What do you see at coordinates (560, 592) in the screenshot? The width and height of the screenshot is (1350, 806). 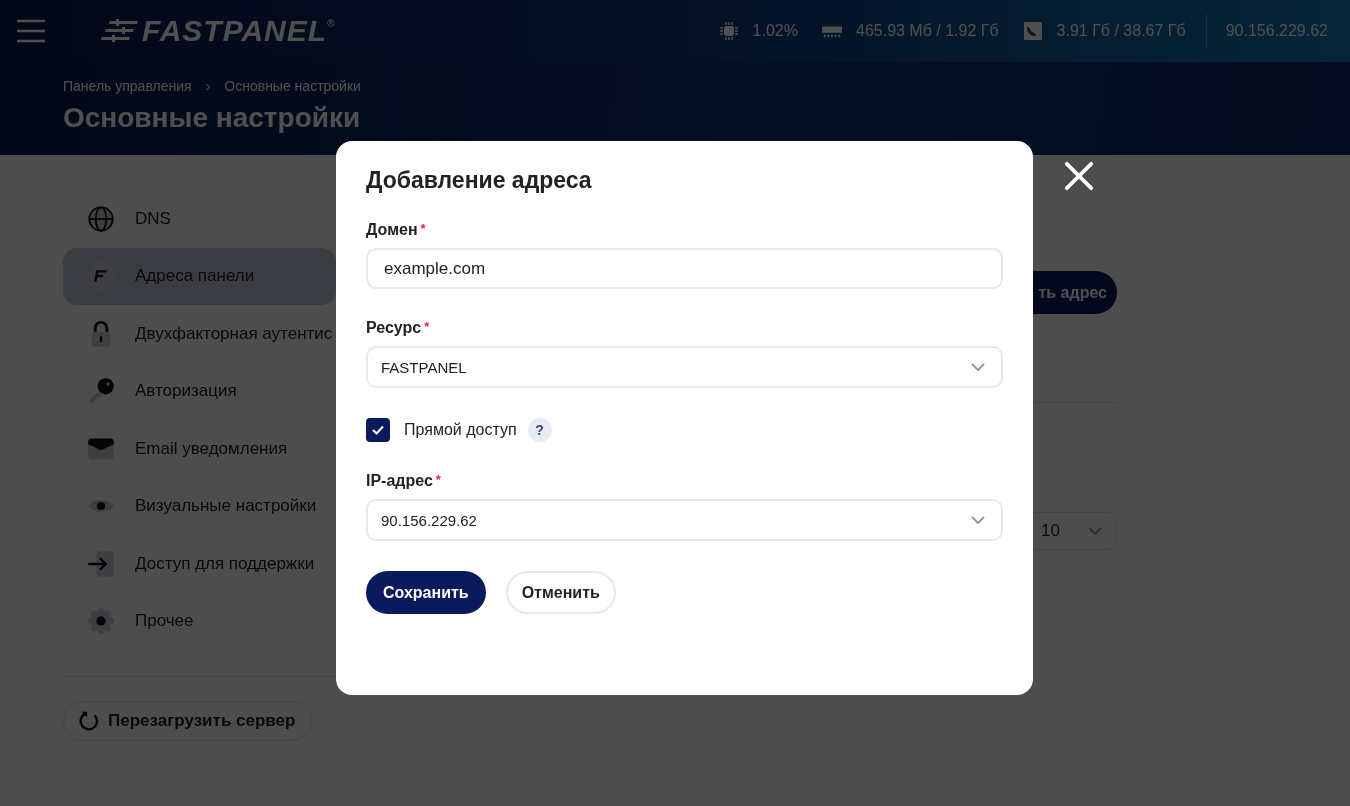 I see `cancel-button: Отменить` at bounding box center [560, 592].